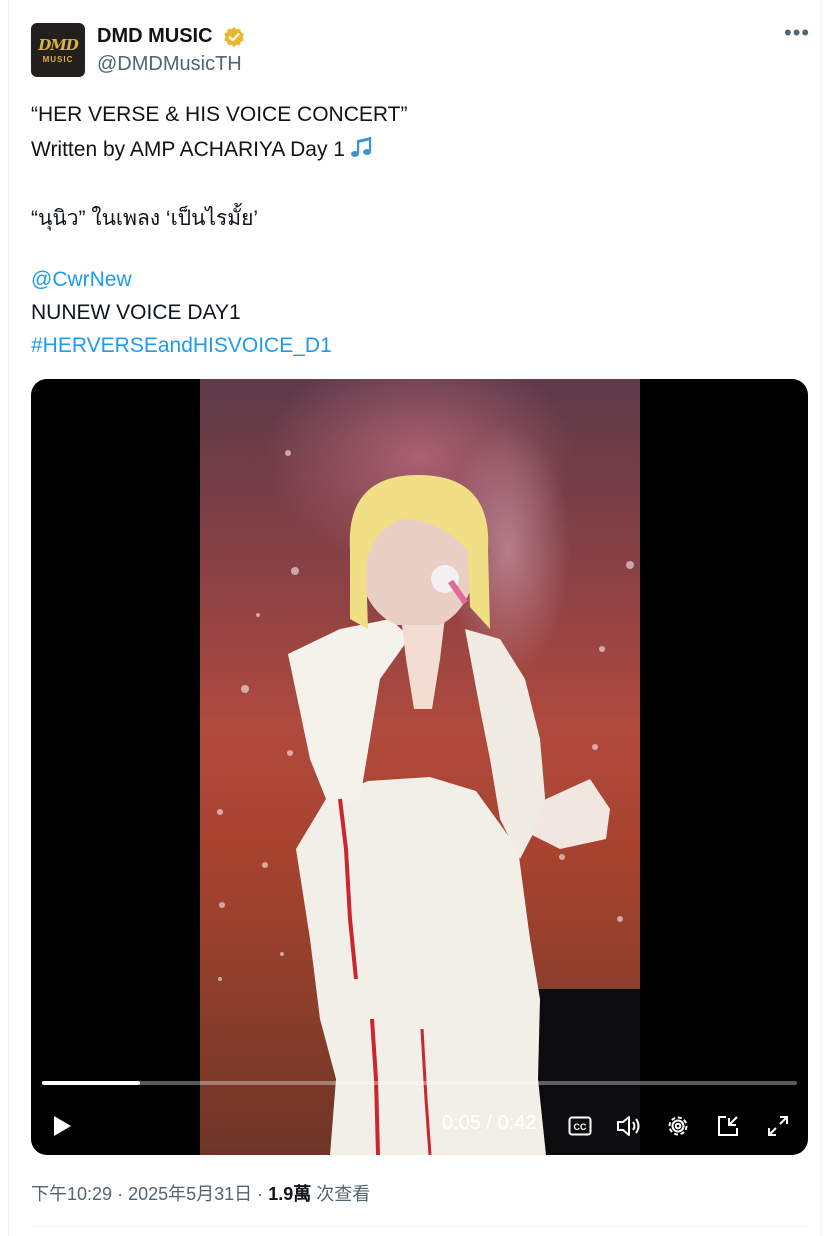  What do you see at coordinates (145, 218) in the screenshot?
I see `tweet-text-line-3: “นุนิว” ในเพลง ‘เป็นไรมั้ย’` at bounding box center [145, 218].